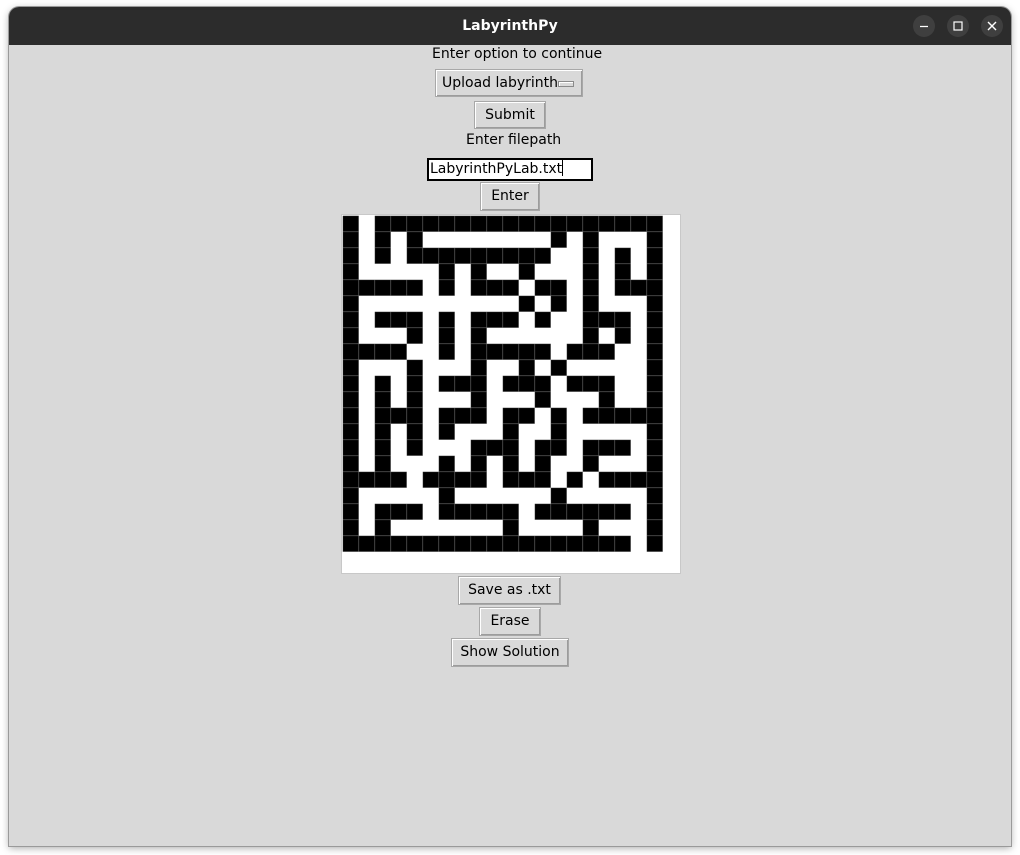 This screenshot has height=855, width=1020. Describe the element at coordinates (517, 54) in the screenshot. I see `option-prompt-label: Enter option to continue` at that location.